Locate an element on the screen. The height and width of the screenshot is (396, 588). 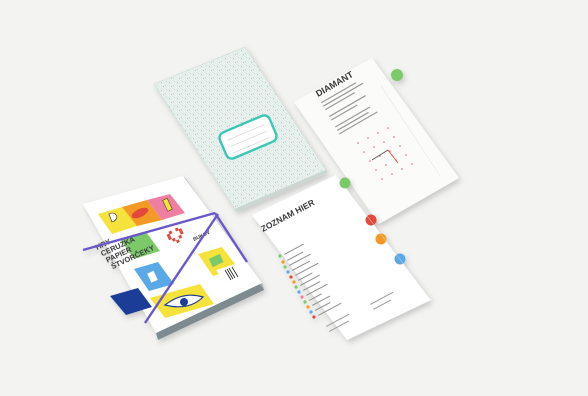
player-count-badge is located at coordinates (397, 75).